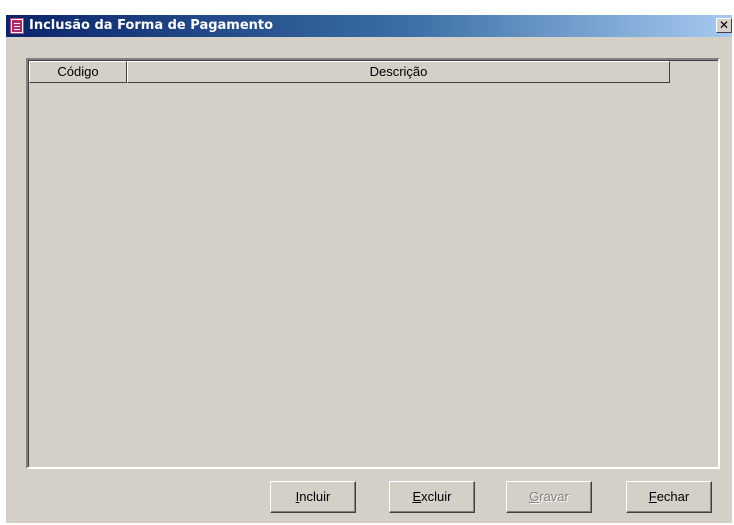 This screenshot has width=734, height=525. I want to click on fechar-label: echar, so click(673, 496).